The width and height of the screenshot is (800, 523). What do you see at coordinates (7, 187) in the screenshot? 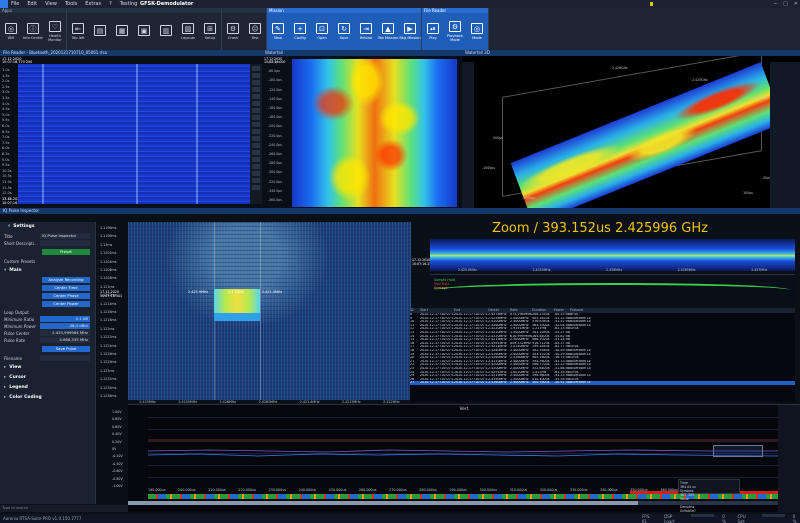
I see `axis-tick-label: 11.5s` at bounding box center [7, 187].